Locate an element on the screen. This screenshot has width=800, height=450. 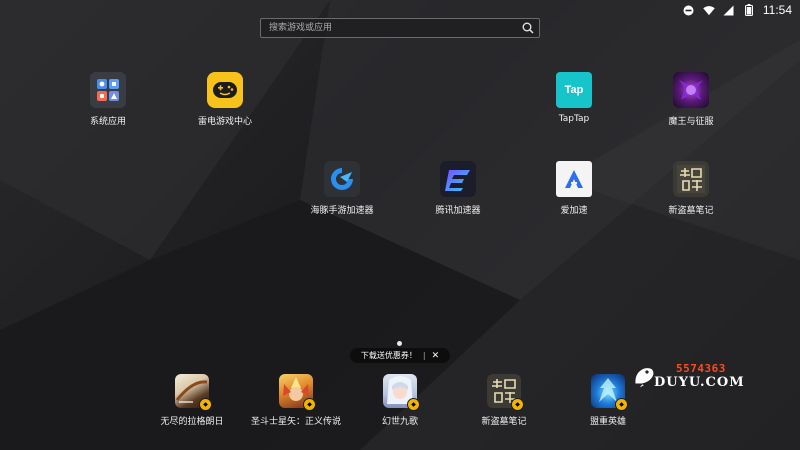
close-icon: ✕ is located at coordinates (436, 356).